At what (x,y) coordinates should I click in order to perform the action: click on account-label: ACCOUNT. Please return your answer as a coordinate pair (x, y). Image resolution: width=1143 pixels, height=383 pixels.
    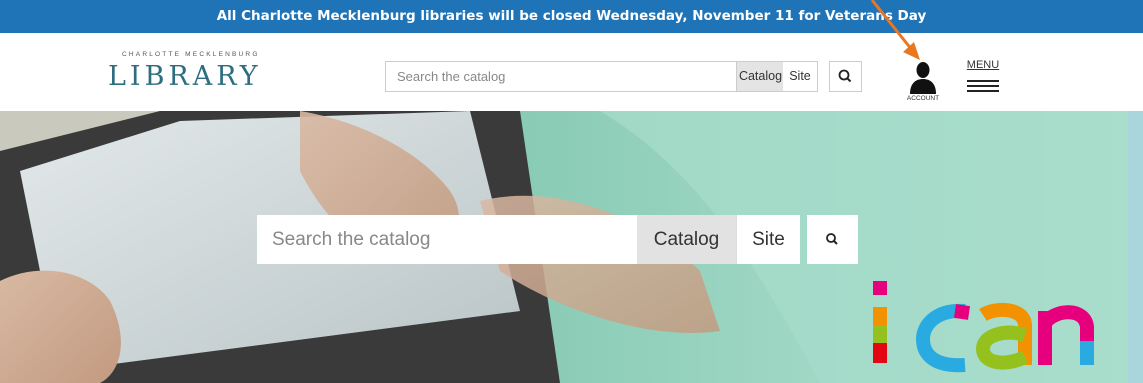
    Looking at the image, I should click on (923, 98).